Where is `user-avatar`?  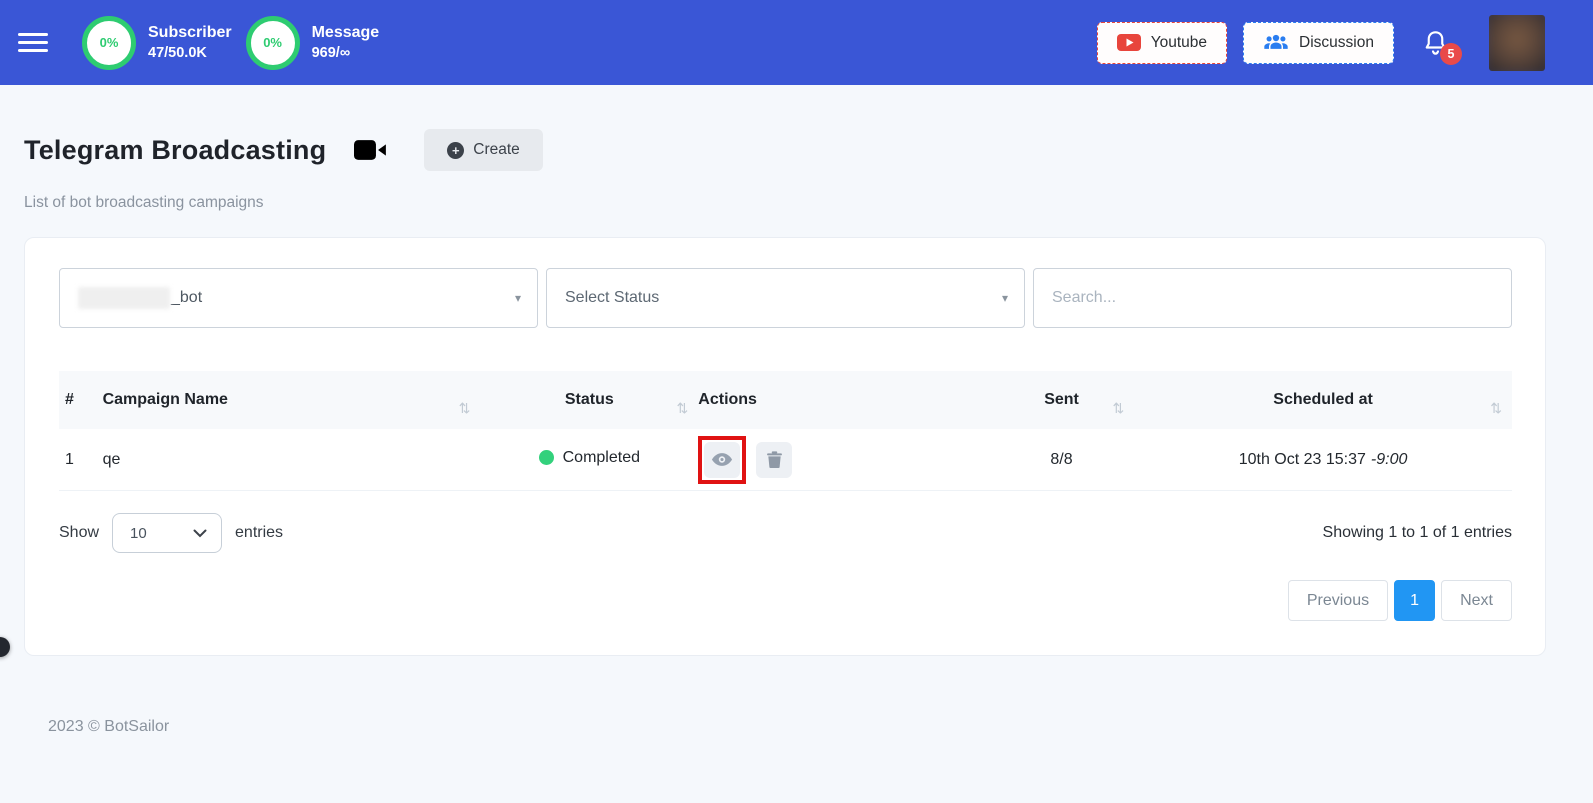 user-avatar is located at coordinates (1517, 42).